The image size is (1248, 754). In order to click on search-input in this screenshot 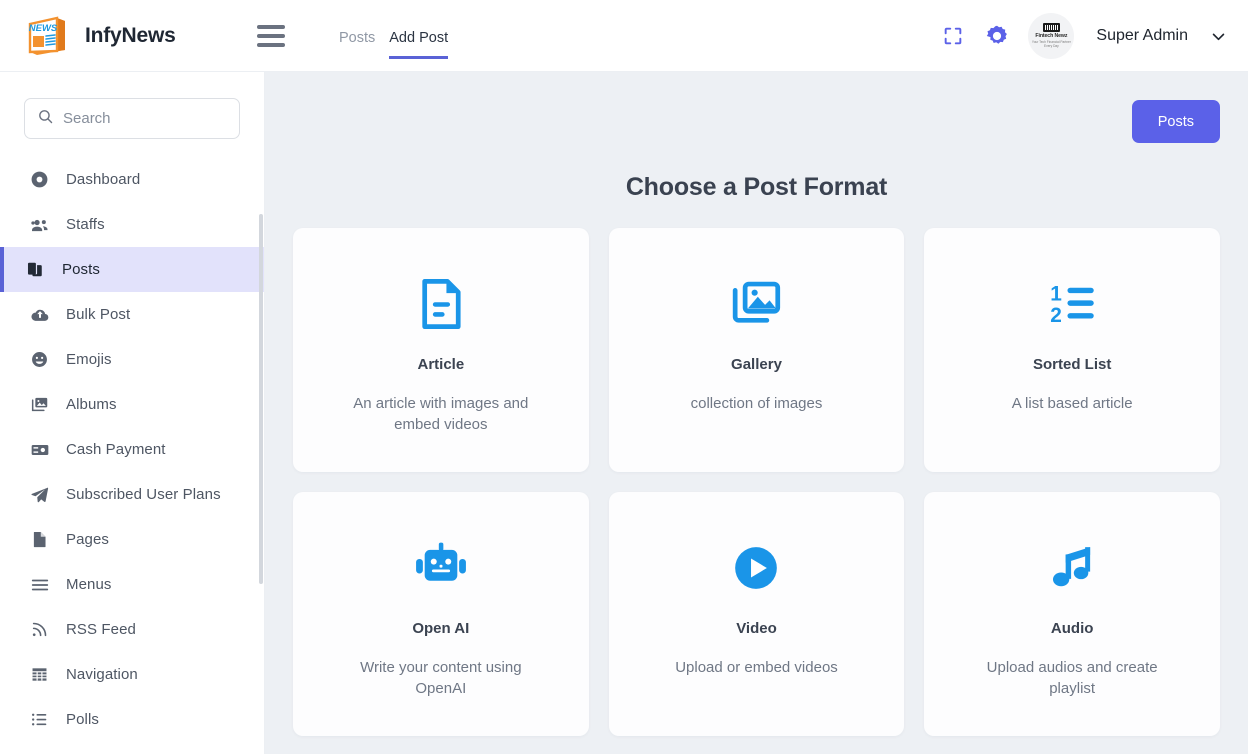, I will do `click(145, 118)`.